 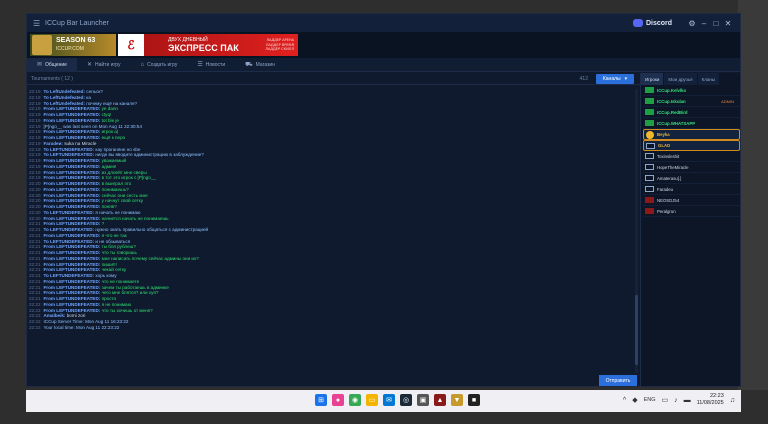 I want to click on notification-bell-icon: ♫, so click(x=732, y=400).